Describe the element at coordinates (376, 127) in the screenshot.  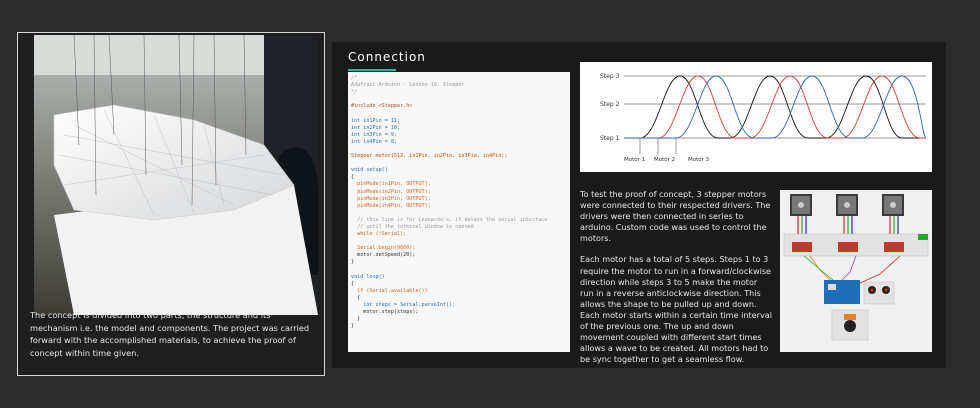
I see `code-line: int in2Pin = 10;` at that location.